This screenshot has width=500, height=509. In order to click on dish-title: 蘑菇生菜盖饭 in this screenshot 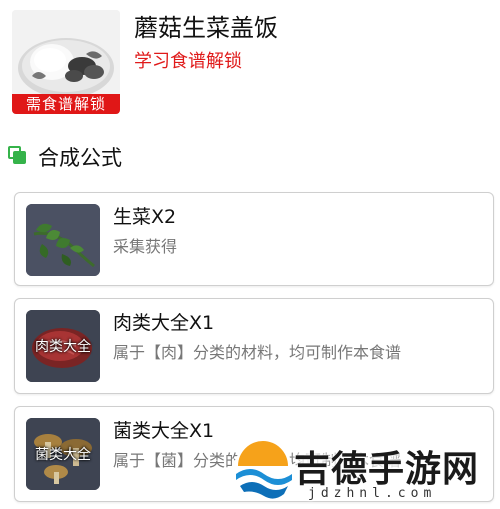, I will do `click(206, 28)`.